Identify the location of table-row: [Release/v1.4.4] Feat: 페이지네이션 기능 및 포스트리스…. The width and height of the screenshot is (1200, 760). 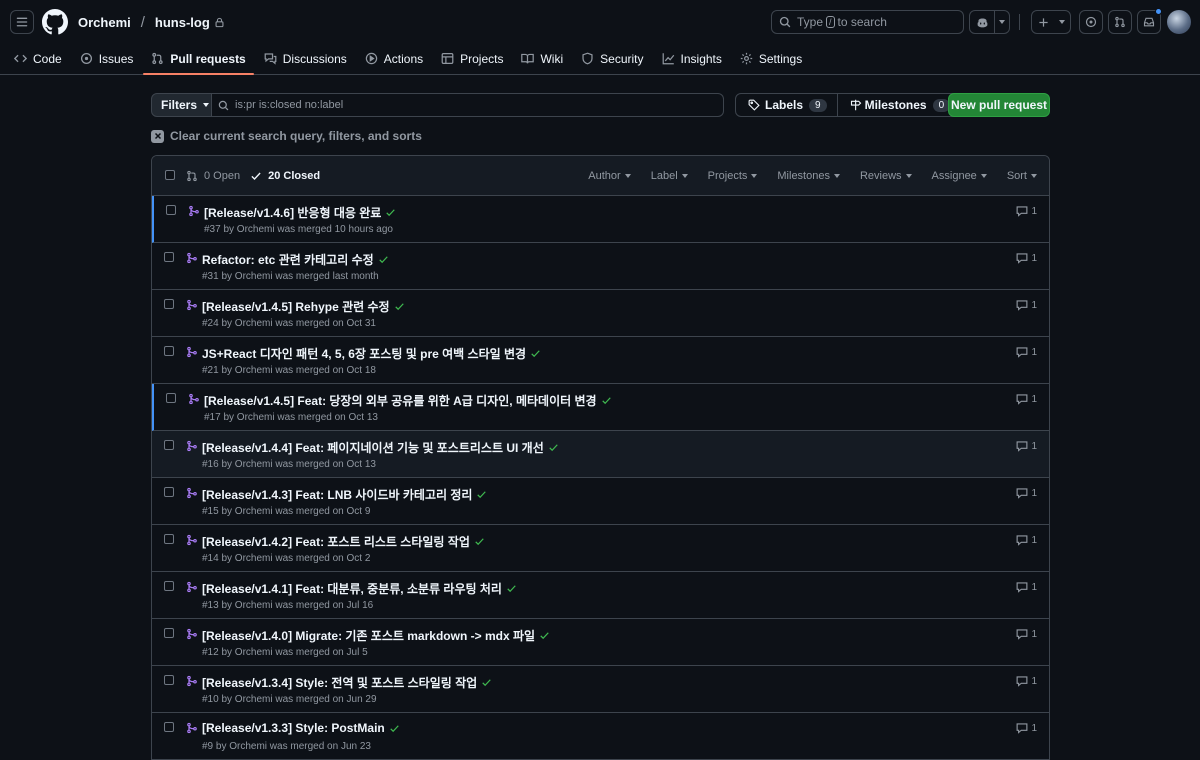
(600, 454).